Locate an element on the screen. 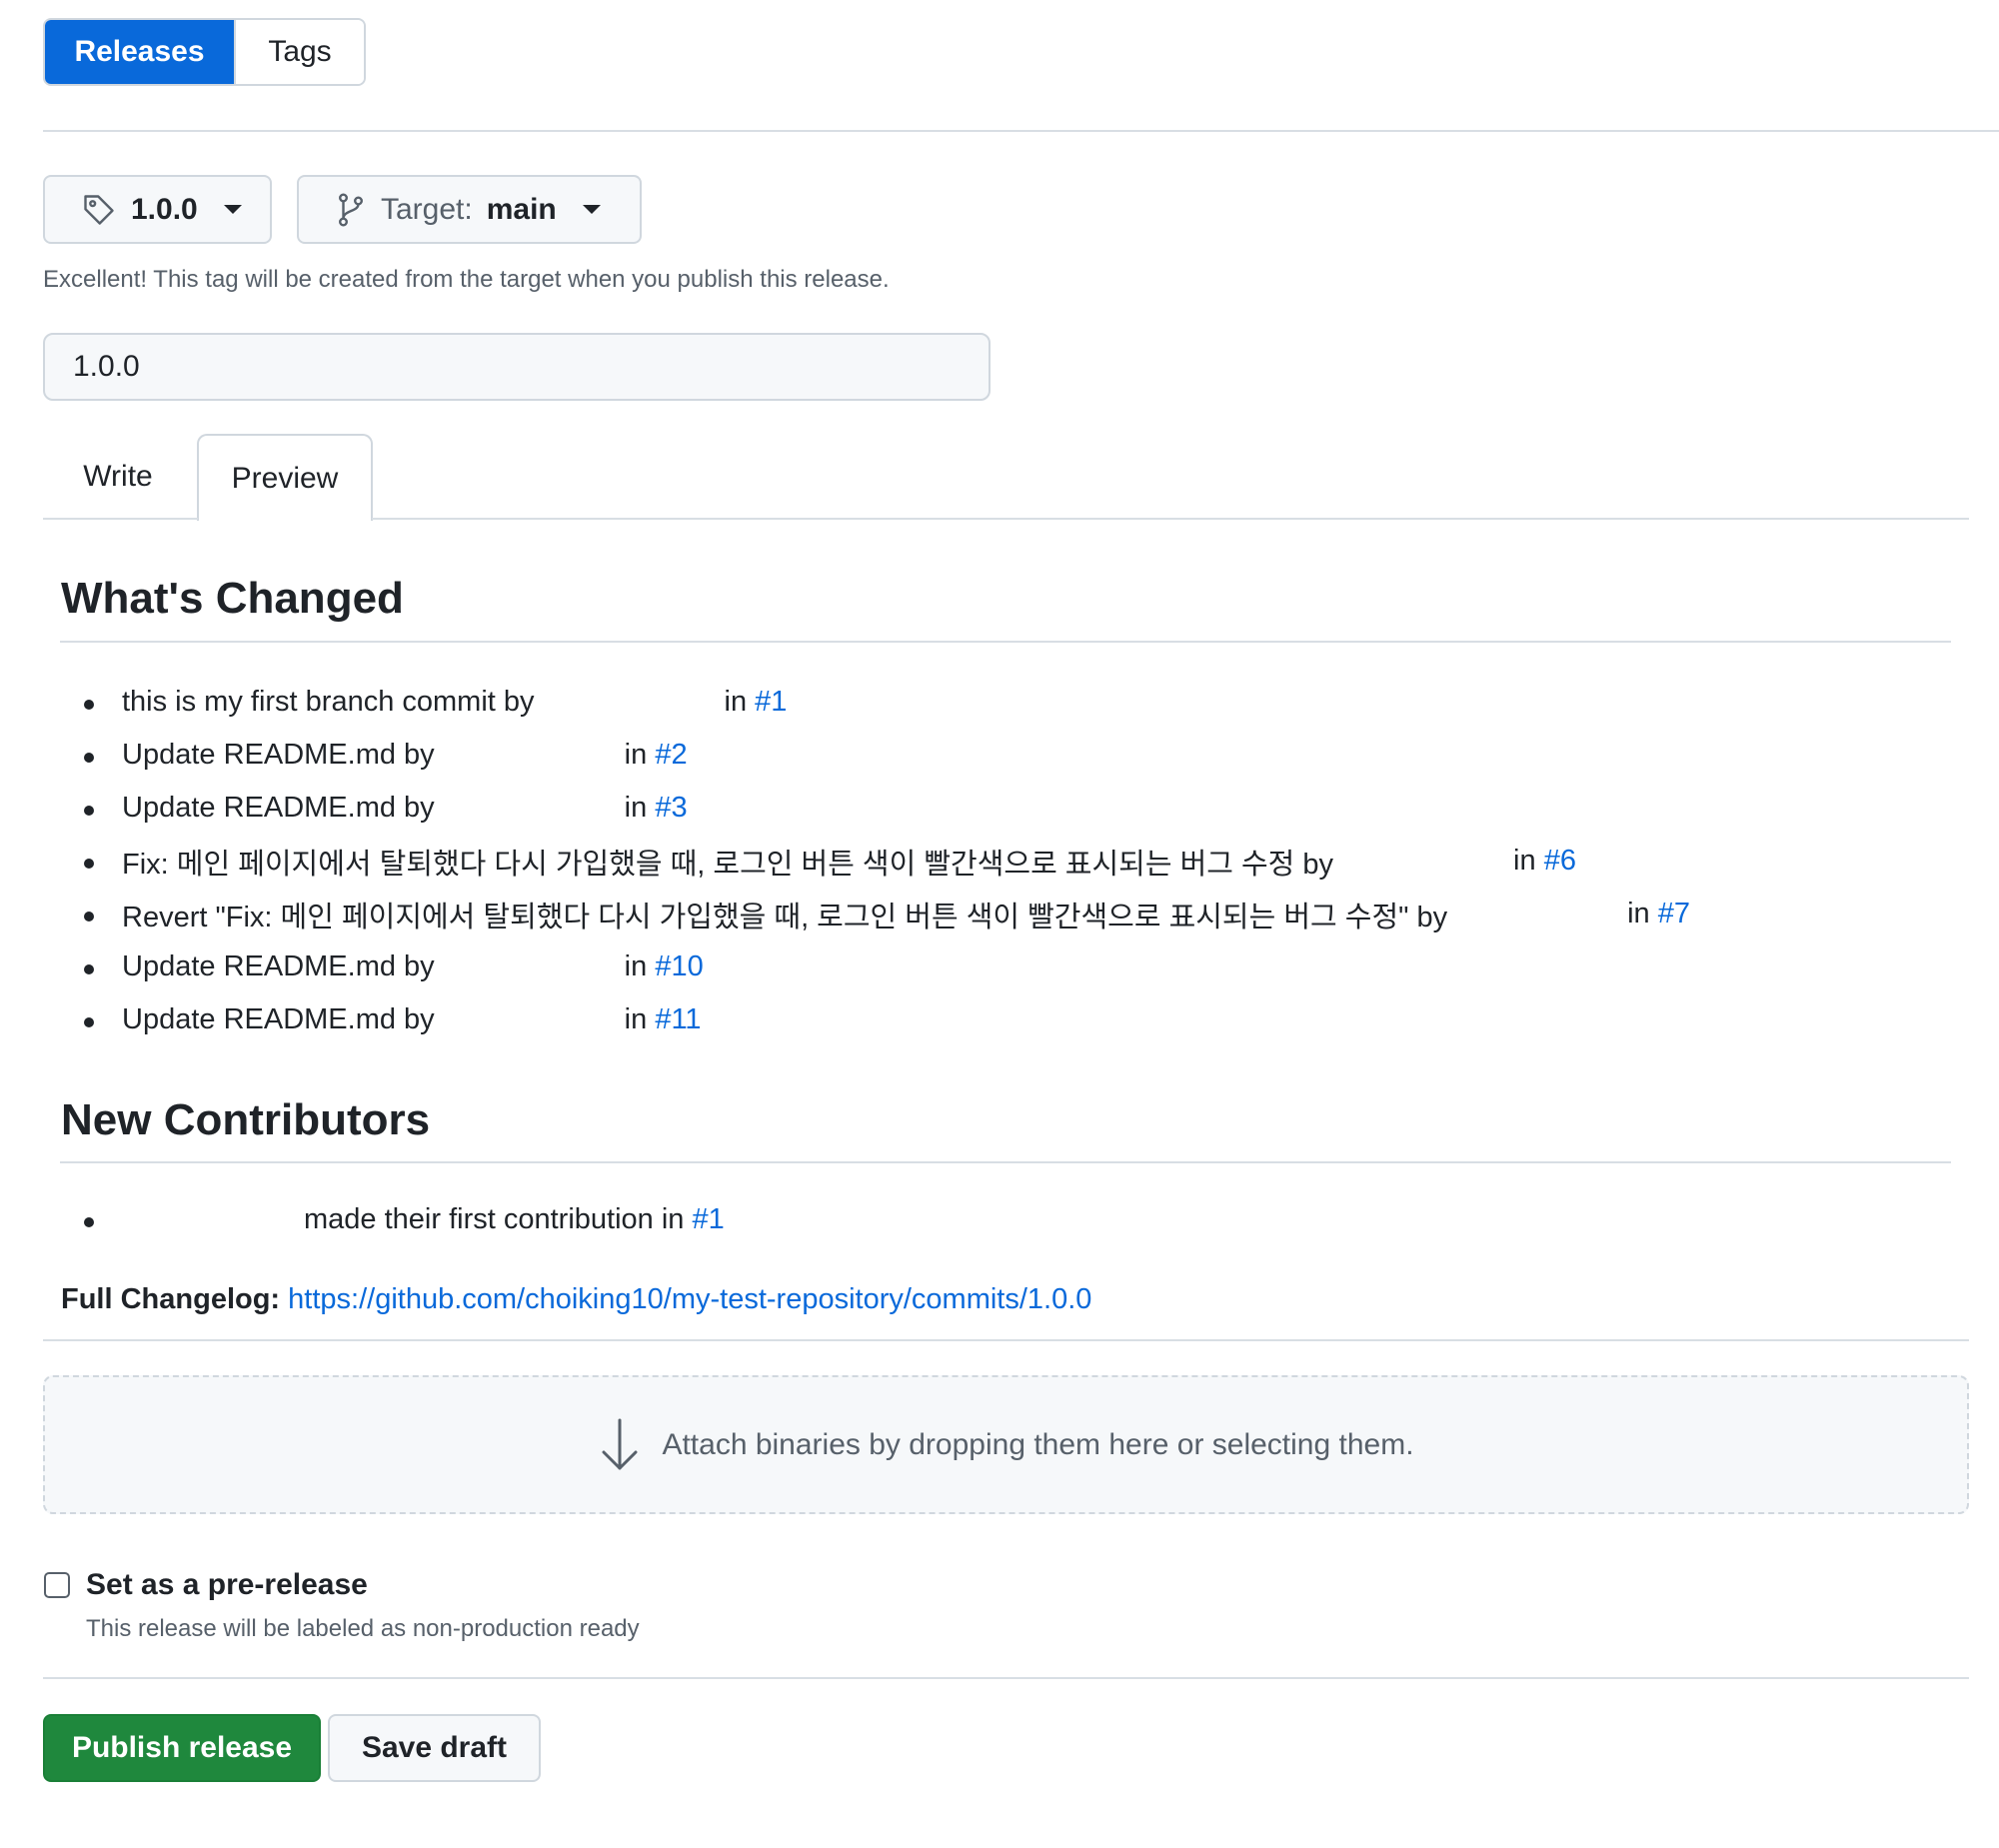 Image resolution: width=1999 pixels, height=1848 pixels. publish-release-button: Publish release is located at coordinates (182, 1748).